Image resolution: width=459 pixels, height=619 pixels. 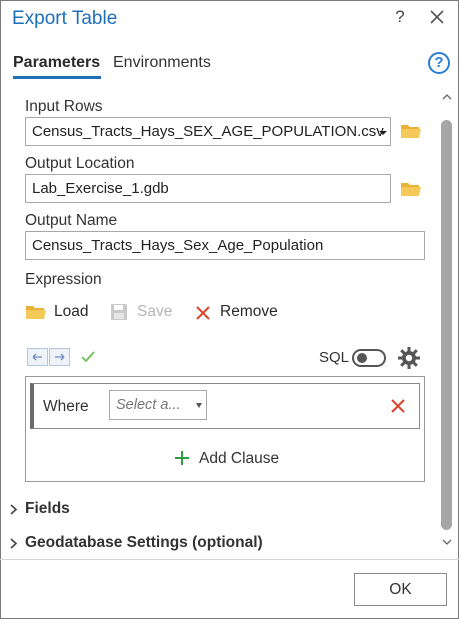 What do you see at coordinates (249, 311) in the screenshot?
I see `remove-label: Remove` at bounding box center [249, 311].